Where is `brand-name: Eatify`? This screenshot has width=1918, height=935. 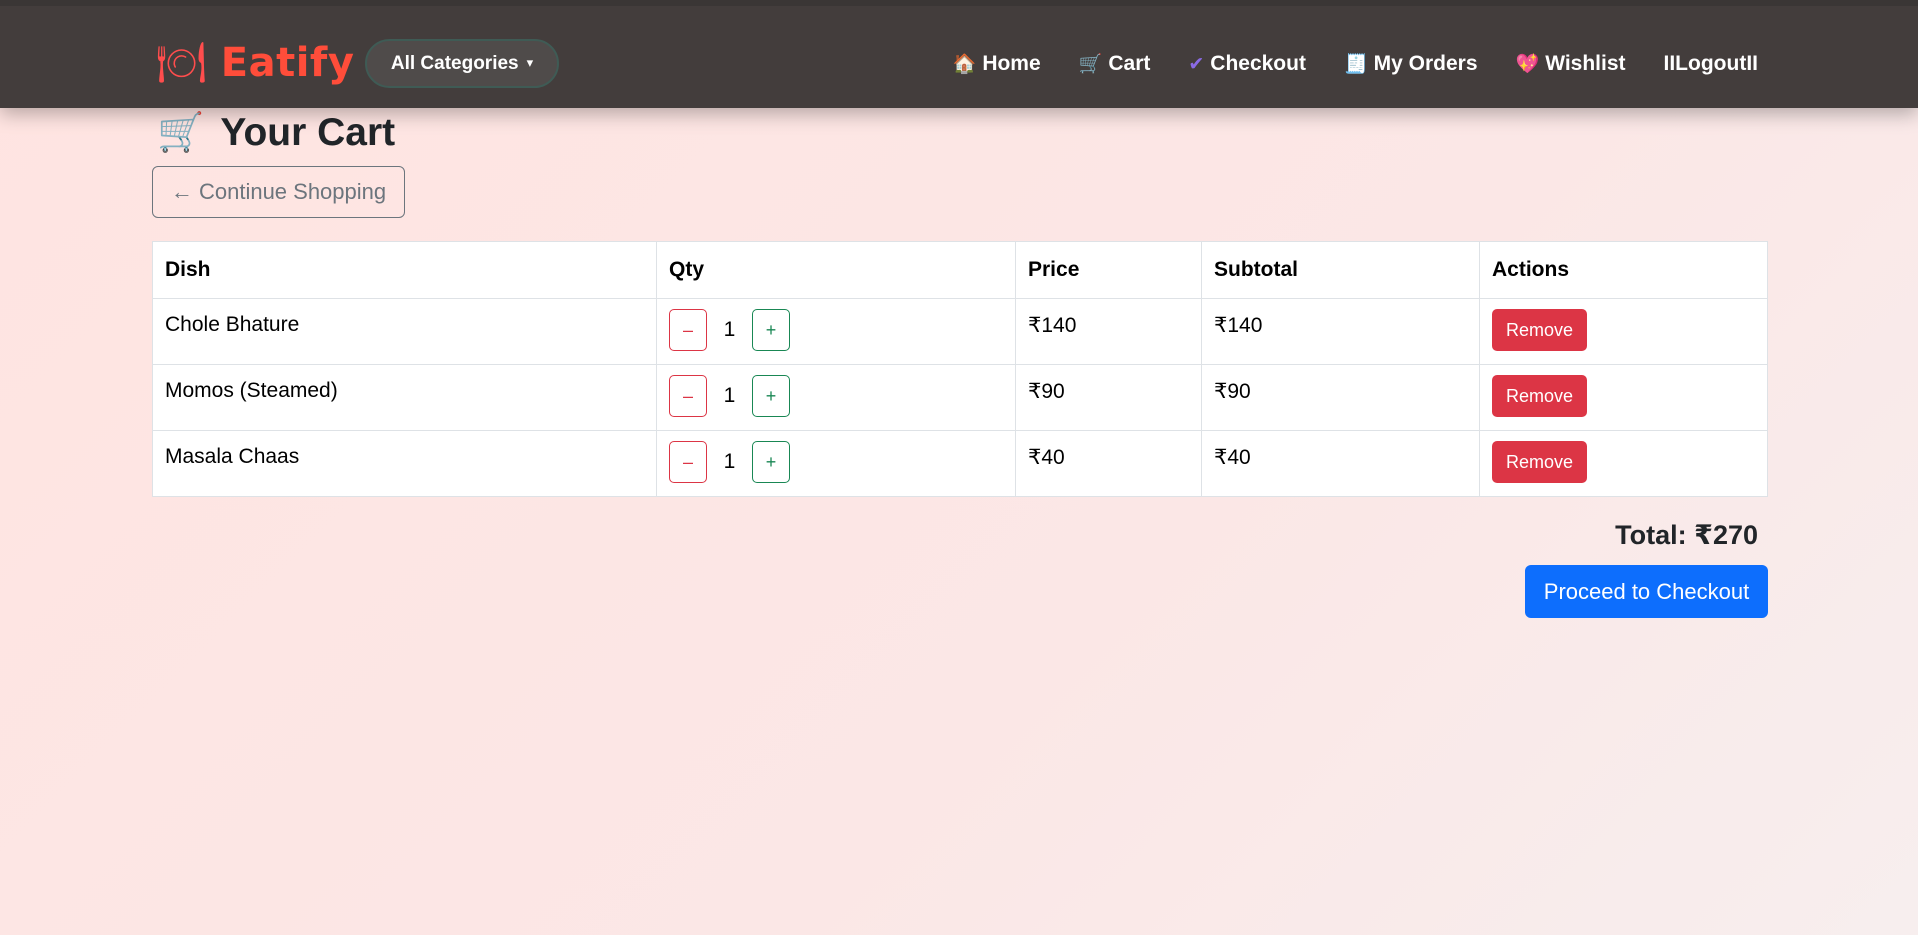 brand-name: Eatify is located at coordinates (287, 63).